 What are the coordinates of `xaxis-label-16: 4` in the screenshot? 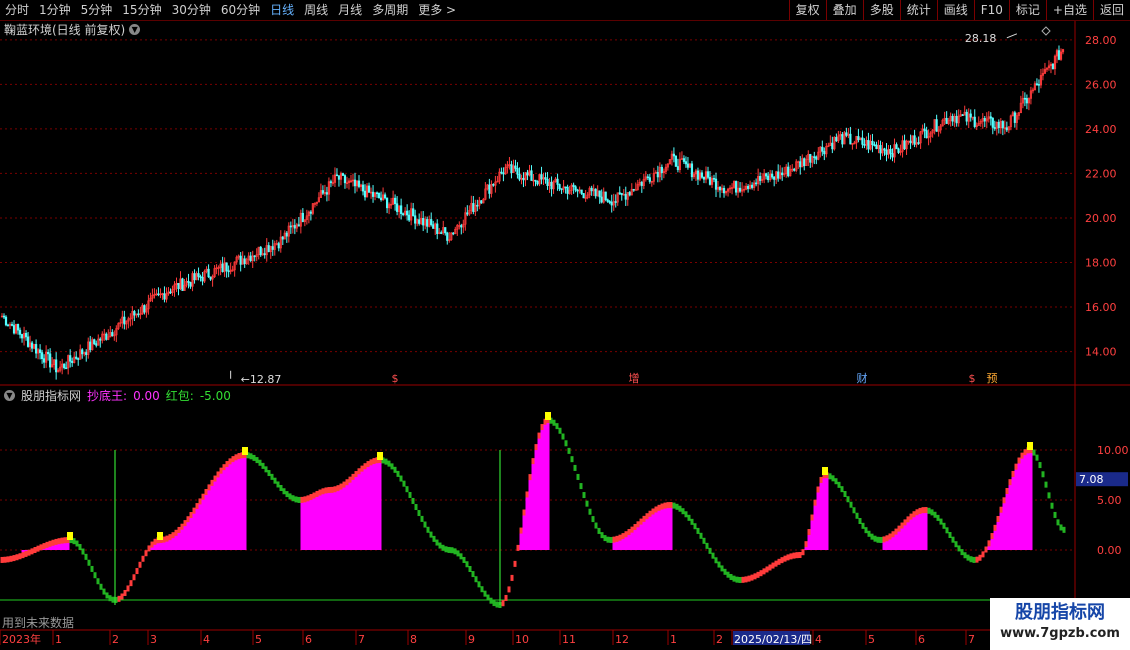 It's located at (818, 639).